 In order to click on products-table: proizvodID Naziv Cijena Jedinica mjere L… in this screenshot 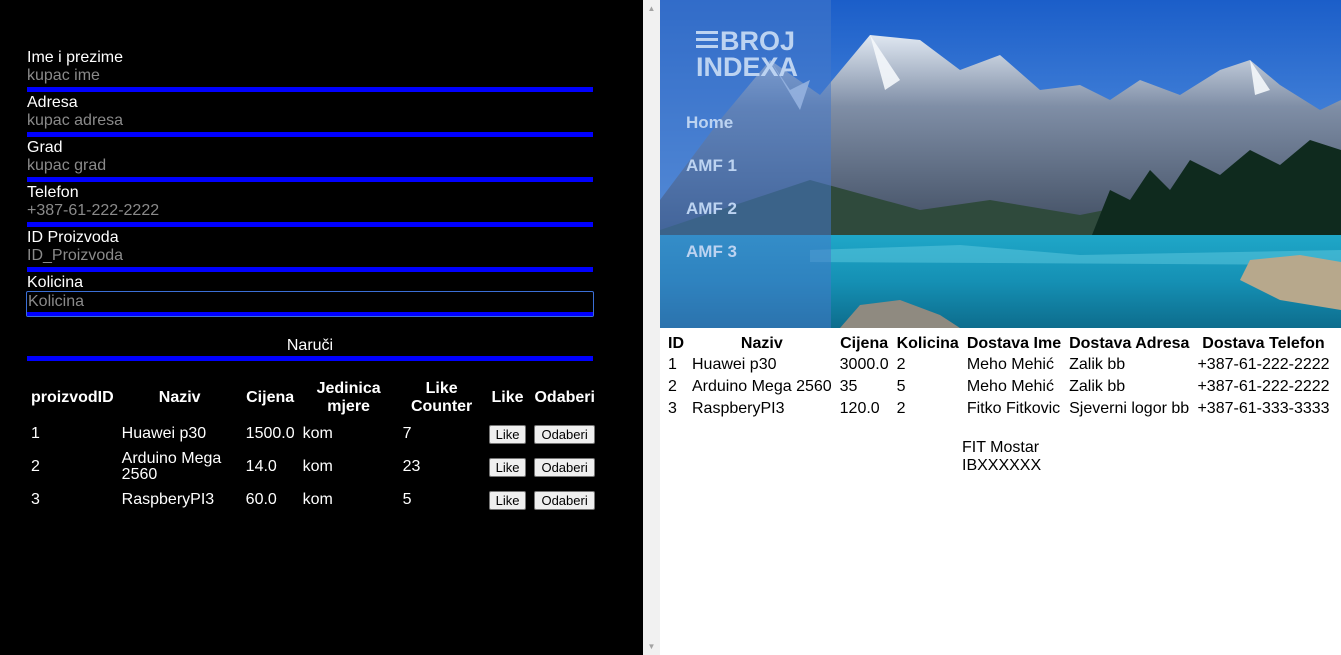, I will do `click(313, 447)`.